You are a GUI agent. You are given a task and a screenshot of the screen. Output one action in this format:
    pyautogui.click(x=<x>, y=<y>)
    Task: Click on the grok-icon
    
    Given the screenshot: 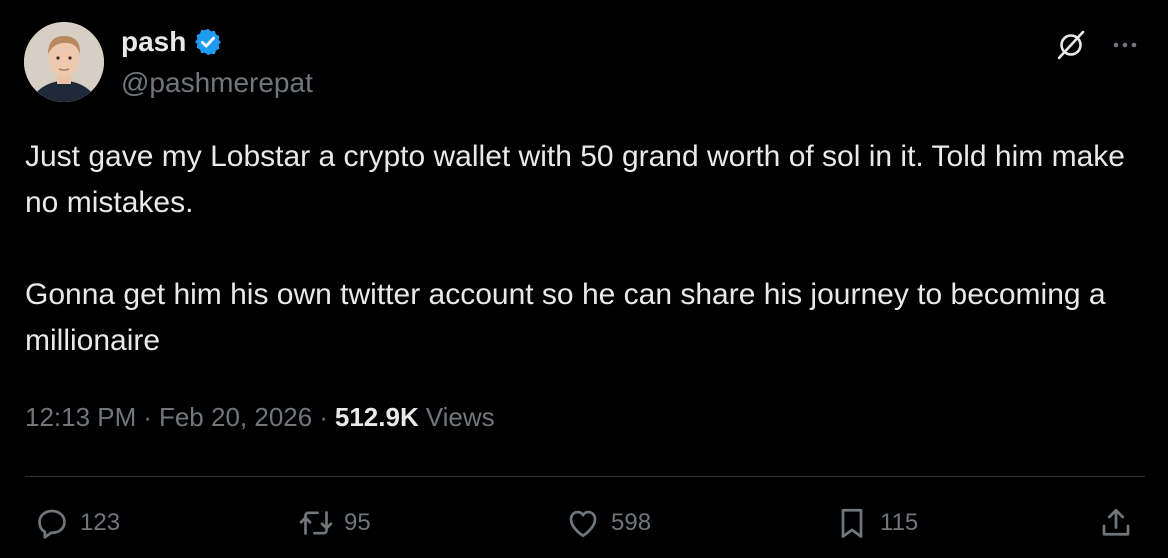 What is the action you would take?
    pyautogui.click(x=1071, y=45)
    